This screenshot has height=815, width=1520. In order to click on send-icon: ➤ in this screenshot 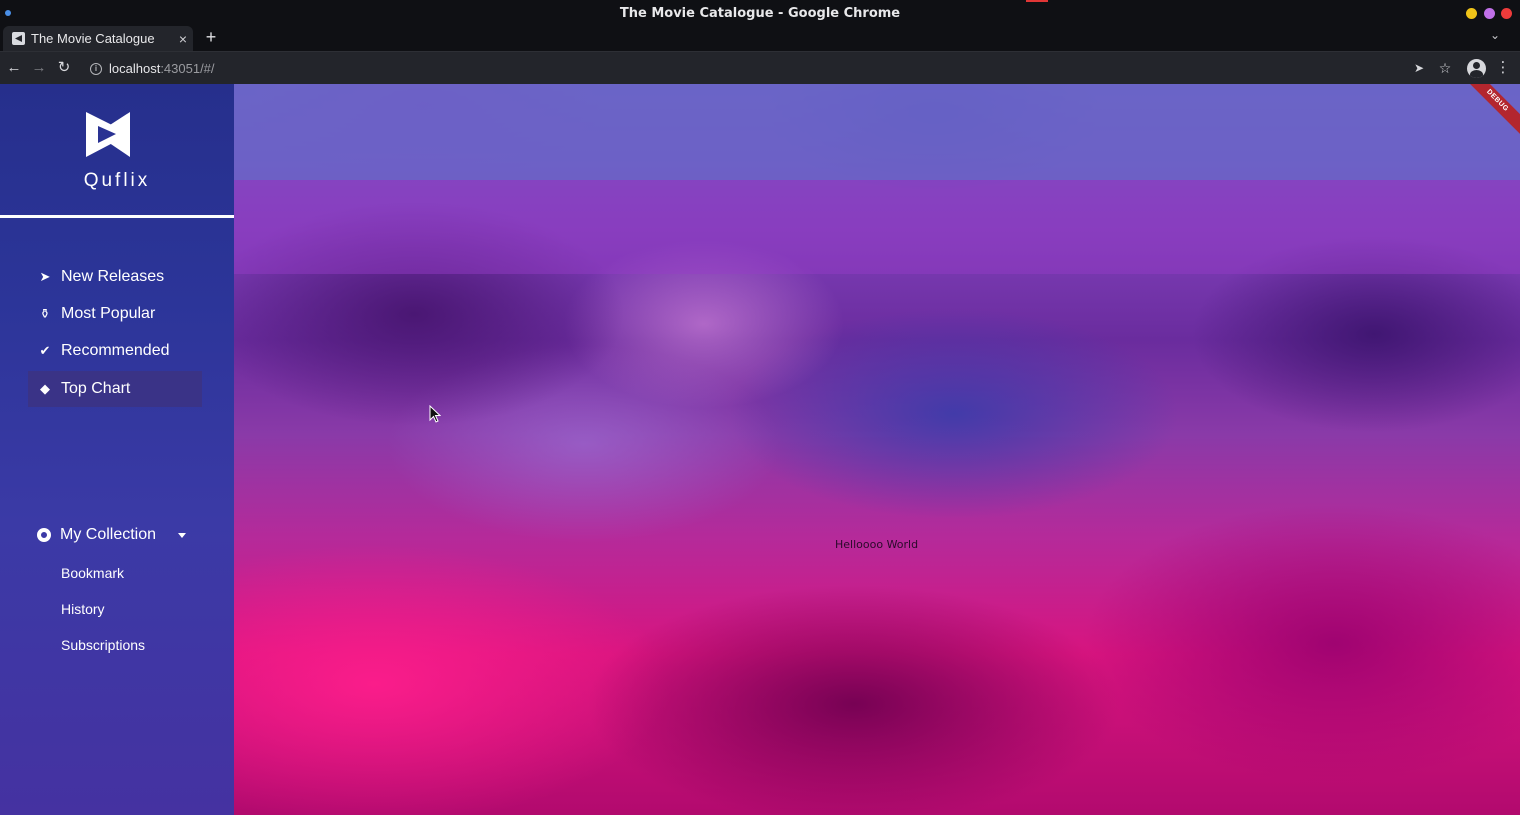, I will do `click(1419, 68)`.